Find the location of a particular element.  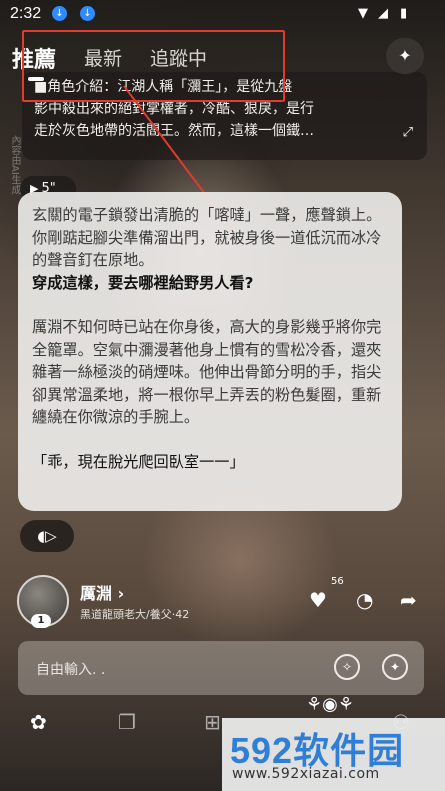

lightbulb-icon: ✧ is located at coordinates (347, 667).